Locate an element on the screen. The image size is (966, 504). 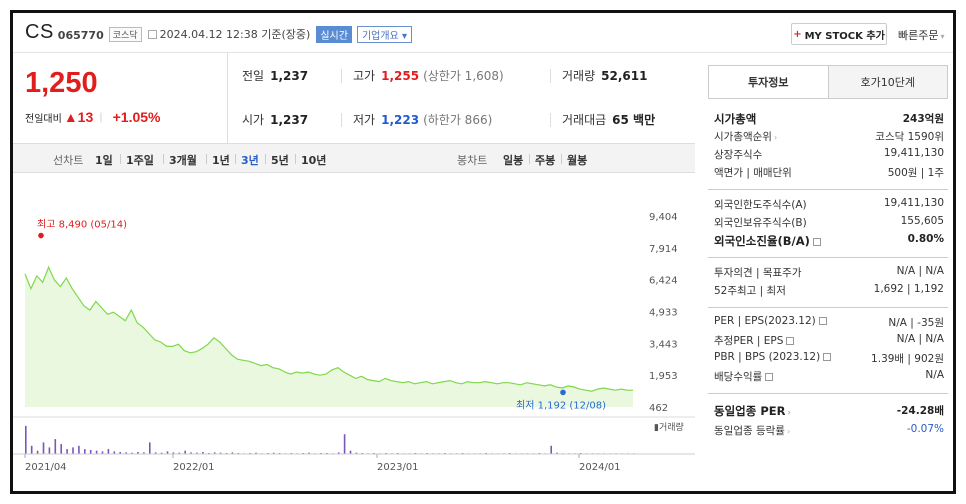
trade-amount: 거래대금 65 백만 is located at coordinates (608, 119).